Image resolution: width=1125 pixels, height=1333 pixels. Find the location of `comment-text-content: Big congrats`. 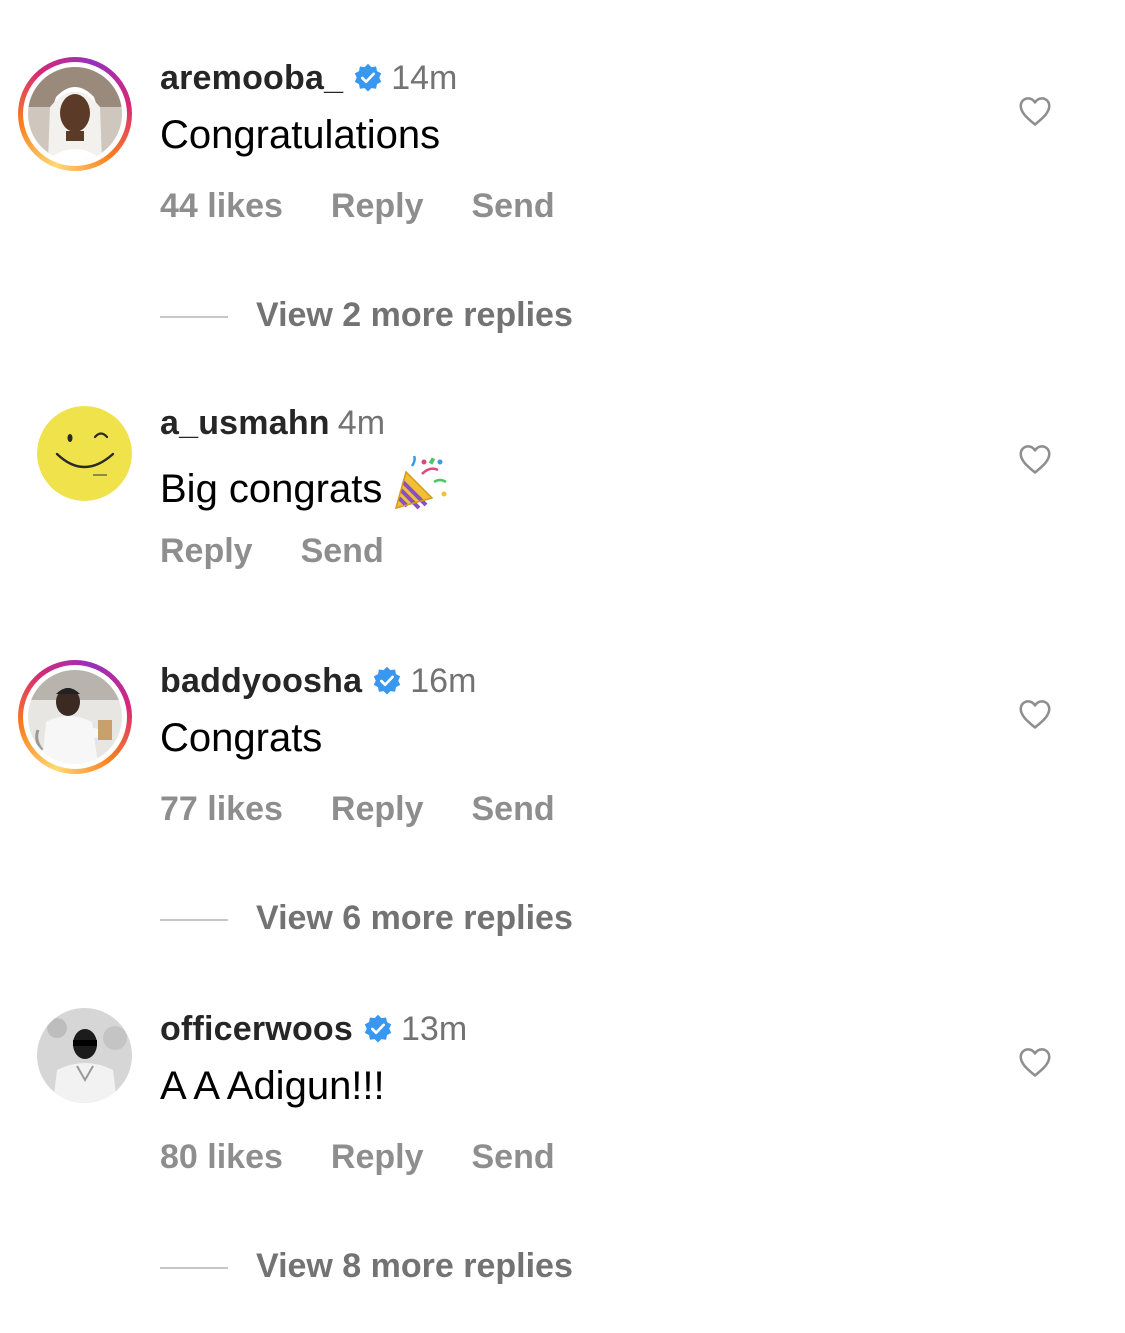

comment-text-content: Big congrats is located at coordinates (271, 489).